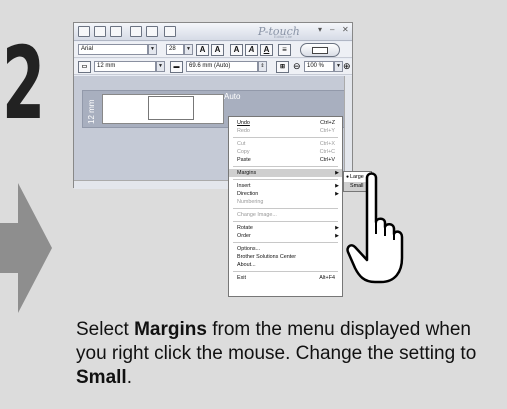 The image size is (507, 409). I want to click on new-icon, so click(84, 31).